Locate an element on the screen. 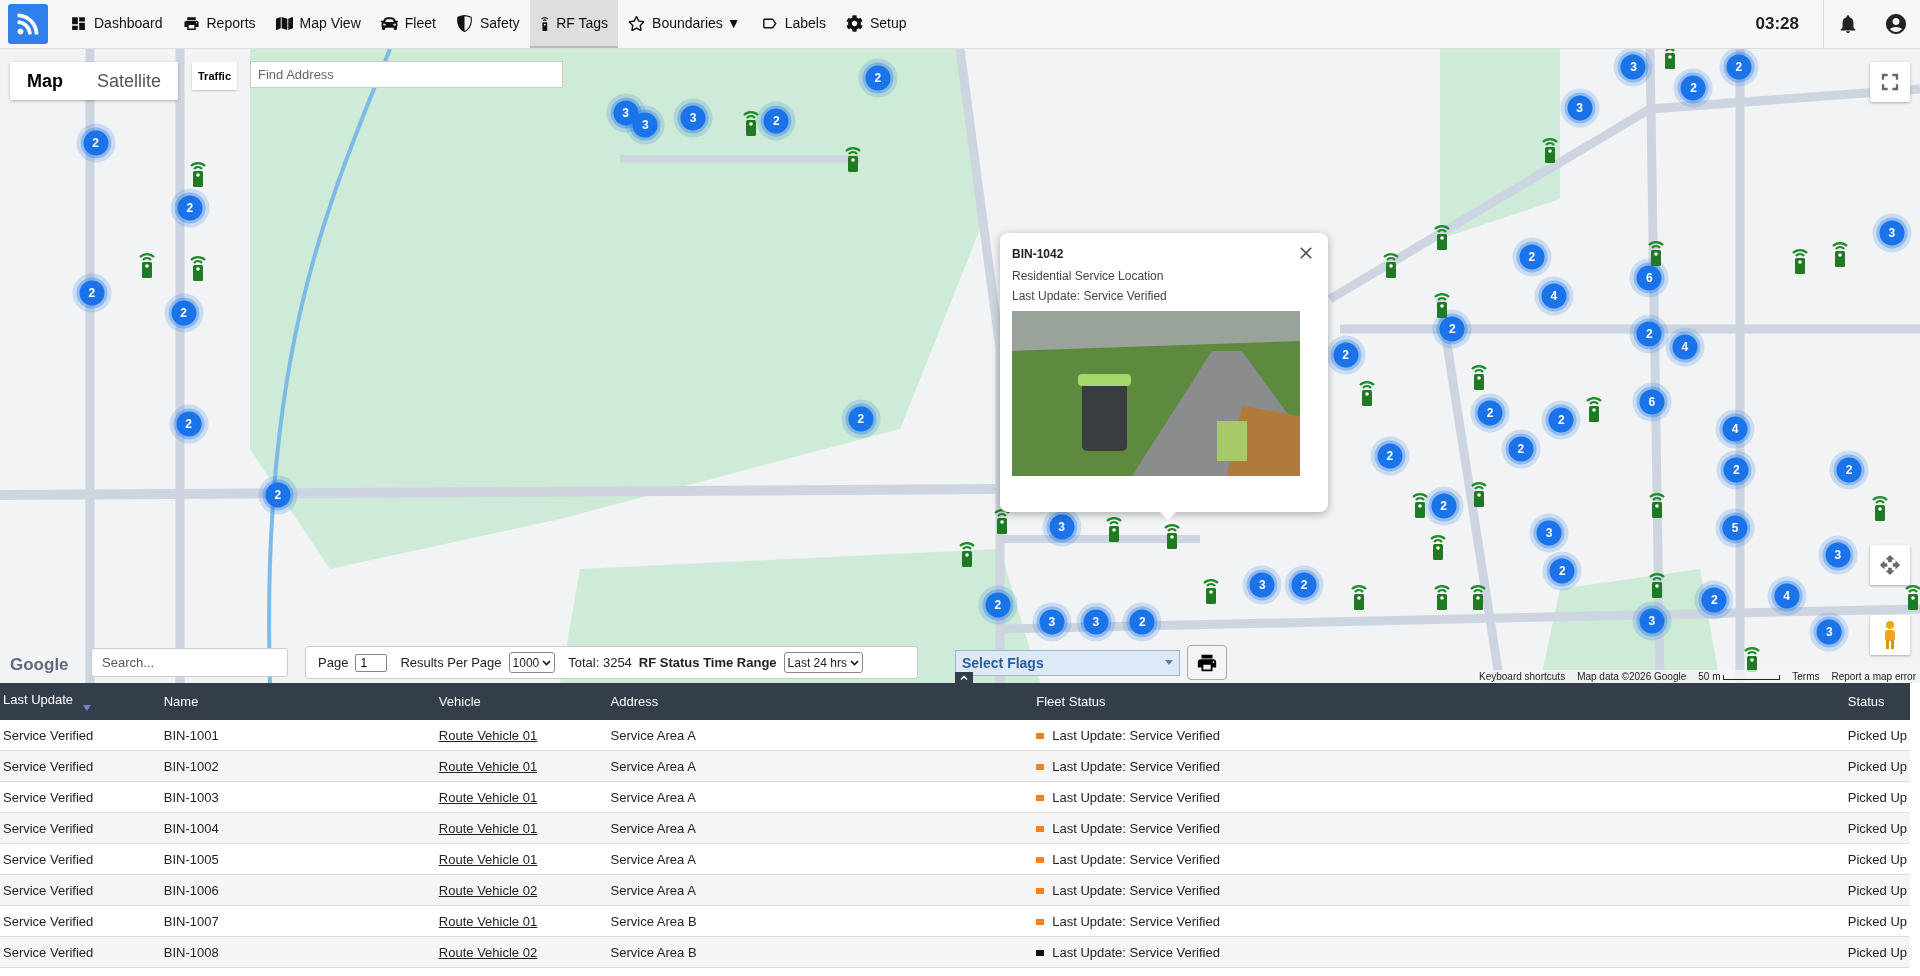  table-cell: BIN-1004 is located at coordinates (191, 828).